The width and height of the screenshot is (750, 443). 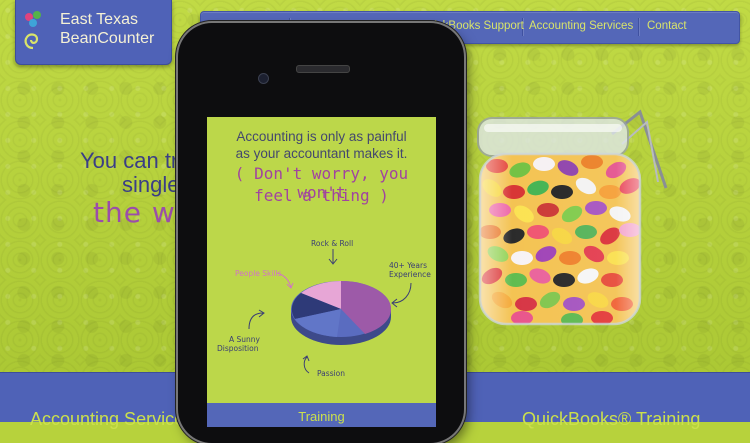 I want to click on site-logo: East Texas BeanCounter, so click(x=93, y=32).